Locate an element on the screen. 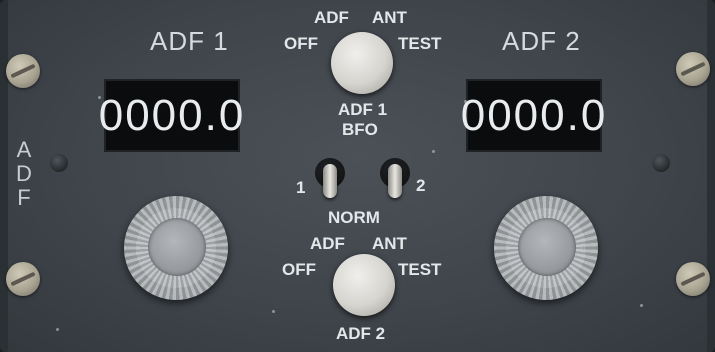  adf1-mode-selector-knob is located at coordinates (362, 63).